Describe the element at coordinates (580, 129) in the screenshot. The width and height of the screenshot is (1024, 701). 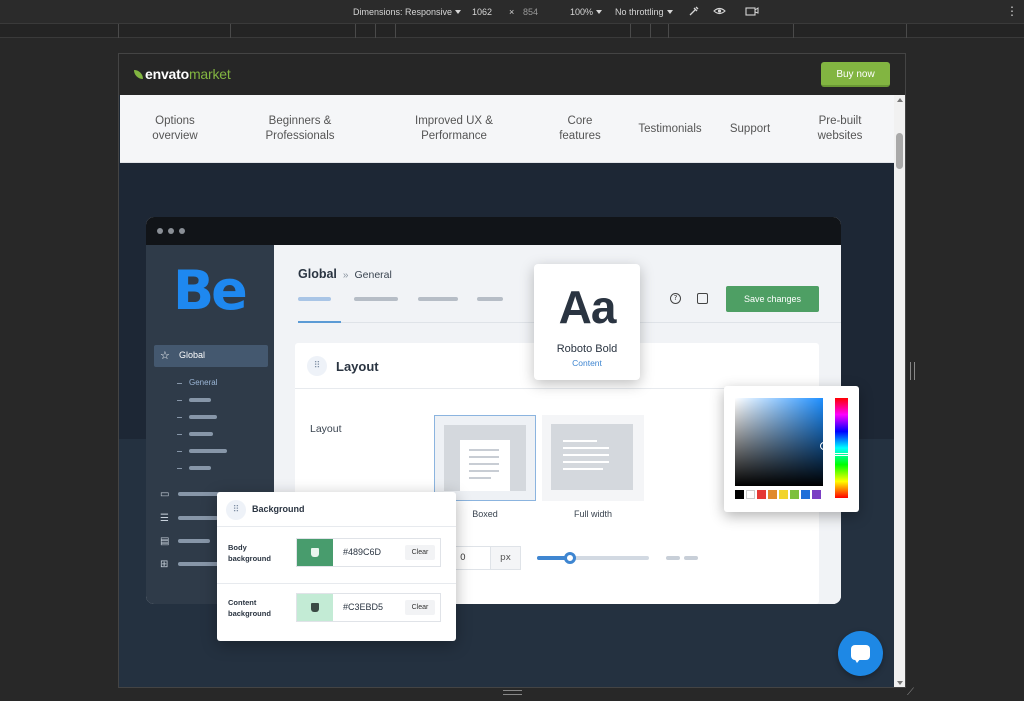
I see `nav-item-core-features: Core features` at that location.